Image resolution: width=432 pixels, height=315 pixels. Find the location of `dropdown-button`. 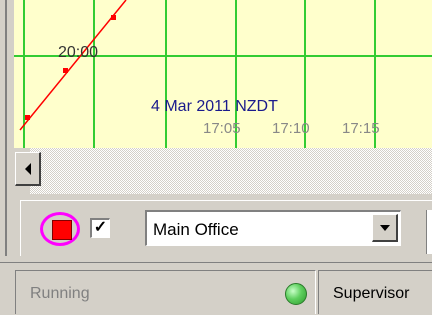

dropdown-button is located at coordinates (385, 228).